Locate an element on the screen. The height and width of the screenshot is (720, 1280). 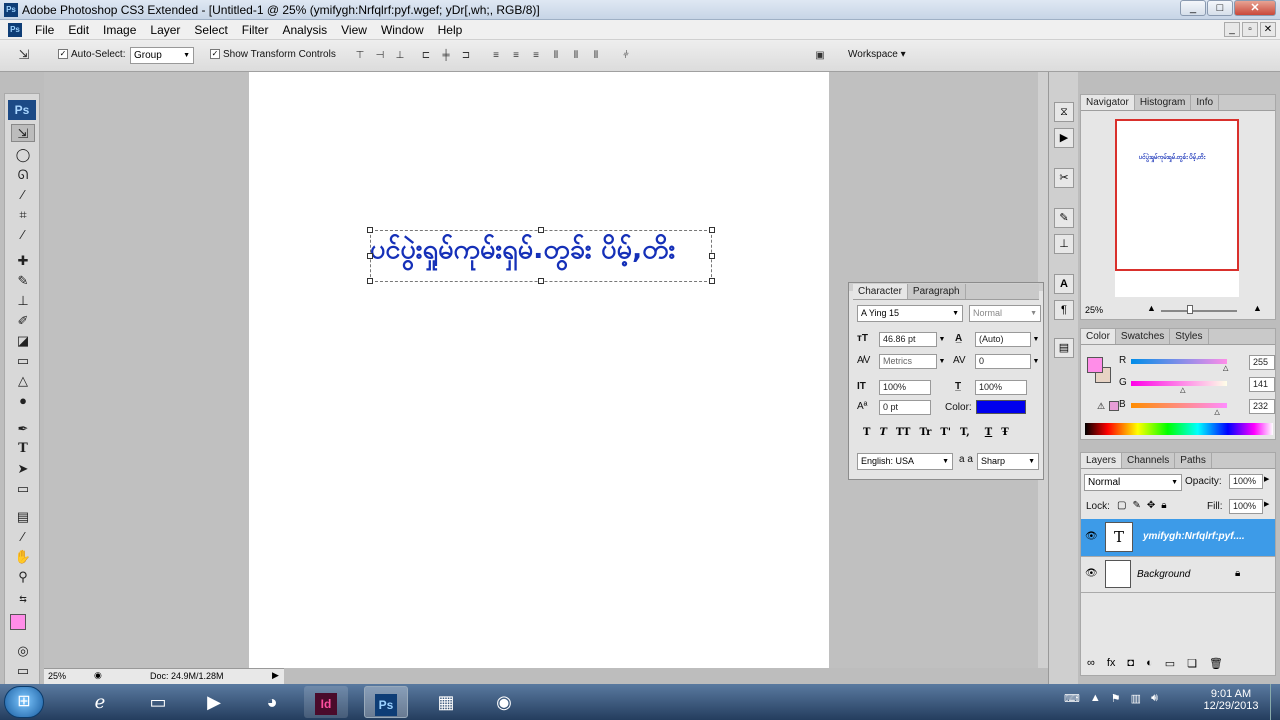
align-hcenter-icon: ╪ is located at coordinates (446, 56).